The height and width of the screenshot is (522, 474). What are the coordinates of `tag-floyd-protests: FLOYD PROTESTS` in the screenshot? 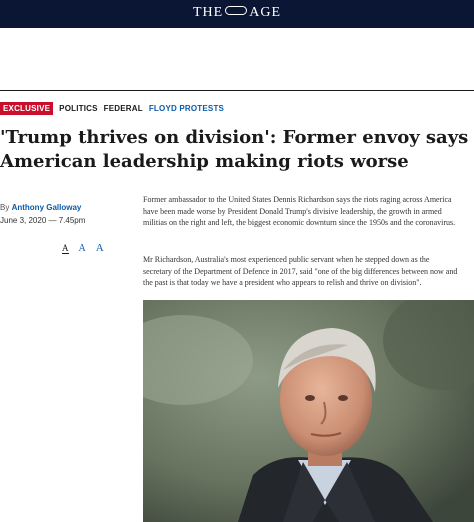 It's located at (186, 108).